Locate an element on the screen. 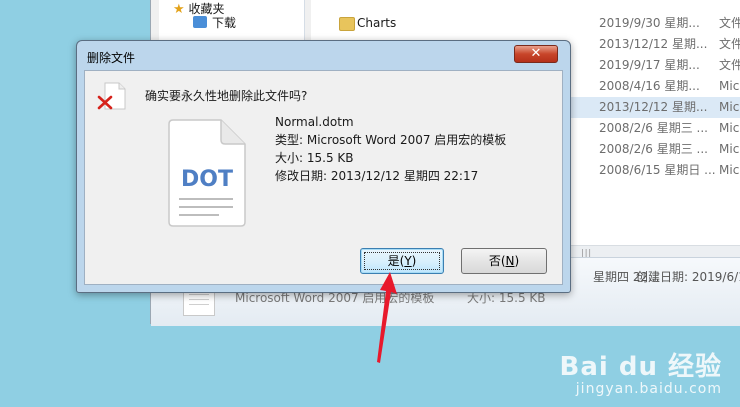 The image size is (740, 407). close-button: ✕ is located at coordinates (536, 54).